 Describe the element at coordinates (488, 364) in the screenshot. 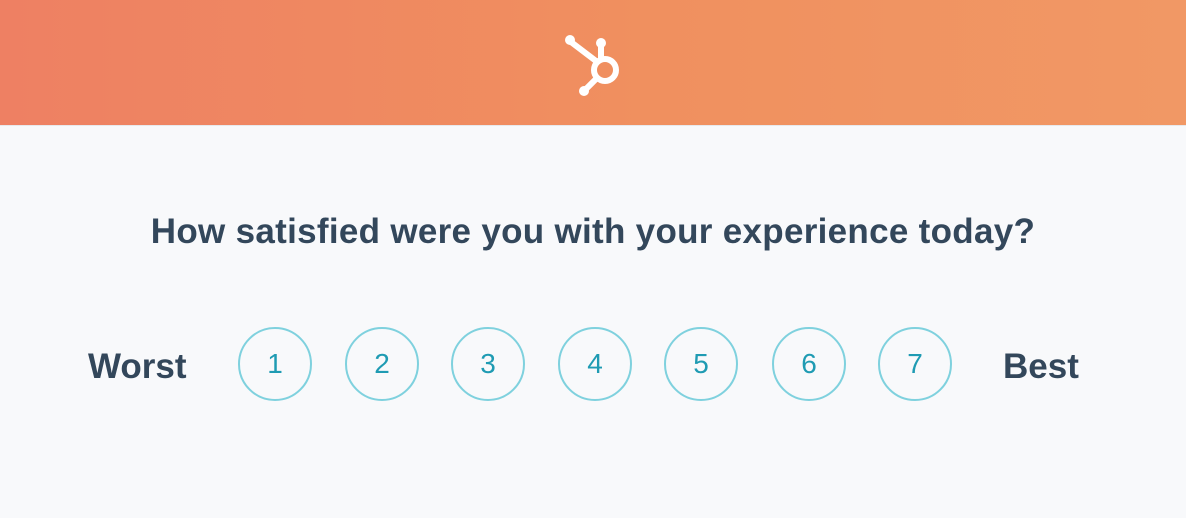

I see `rating-option-3: 3` at that location.